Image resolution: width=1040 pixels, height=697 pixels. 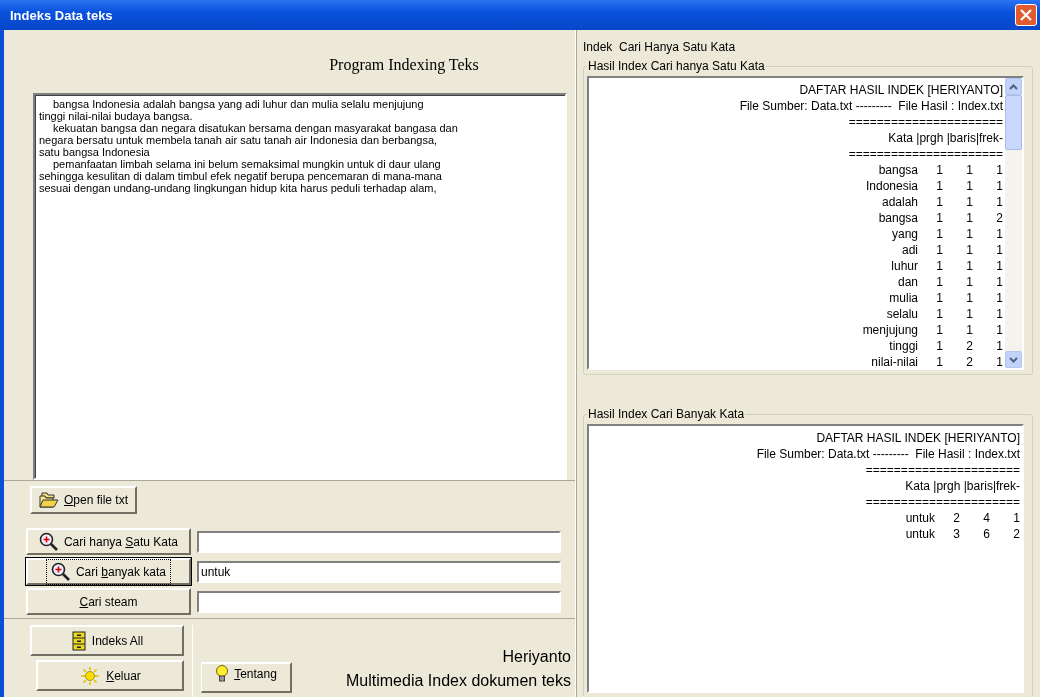 I want to click on text-line: negara bersatu untuk membela tanah air satu tanah air Indonesia dan berbangsa,, so click(x=238, y=140).